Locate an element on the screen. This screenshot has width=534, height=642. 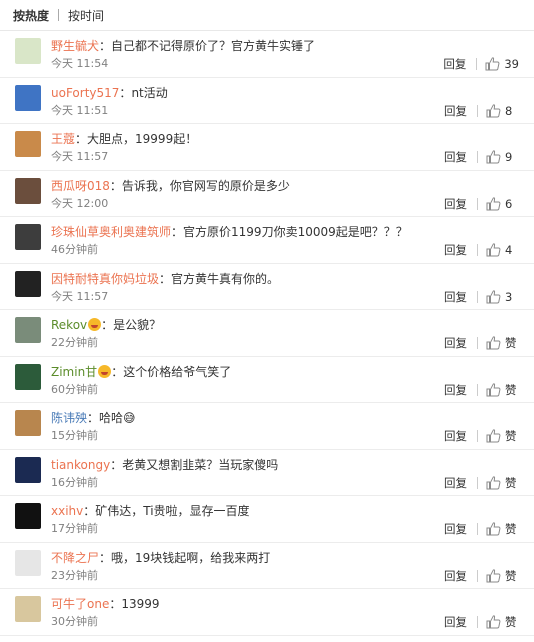
comment-item: tiankongy：老黄又想割韭菜？当玩家傻吗 16分钟前 回复 赞 is located at coordinates (267, 473).